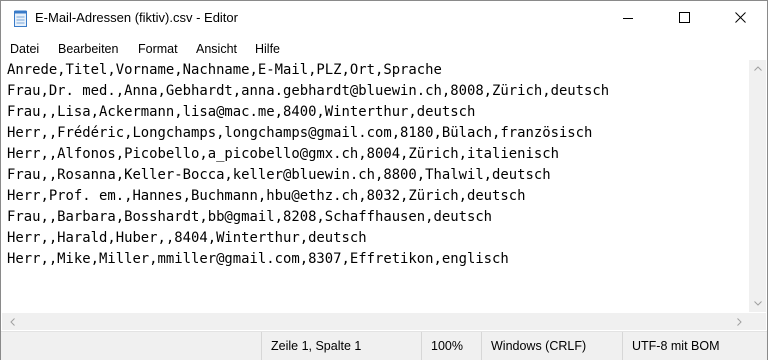 The height and width of the screenshot is (360, 768). I want to click on window-title: E-Mail-Adressen (fiktiv).csv - Editor, so click(136, 17).